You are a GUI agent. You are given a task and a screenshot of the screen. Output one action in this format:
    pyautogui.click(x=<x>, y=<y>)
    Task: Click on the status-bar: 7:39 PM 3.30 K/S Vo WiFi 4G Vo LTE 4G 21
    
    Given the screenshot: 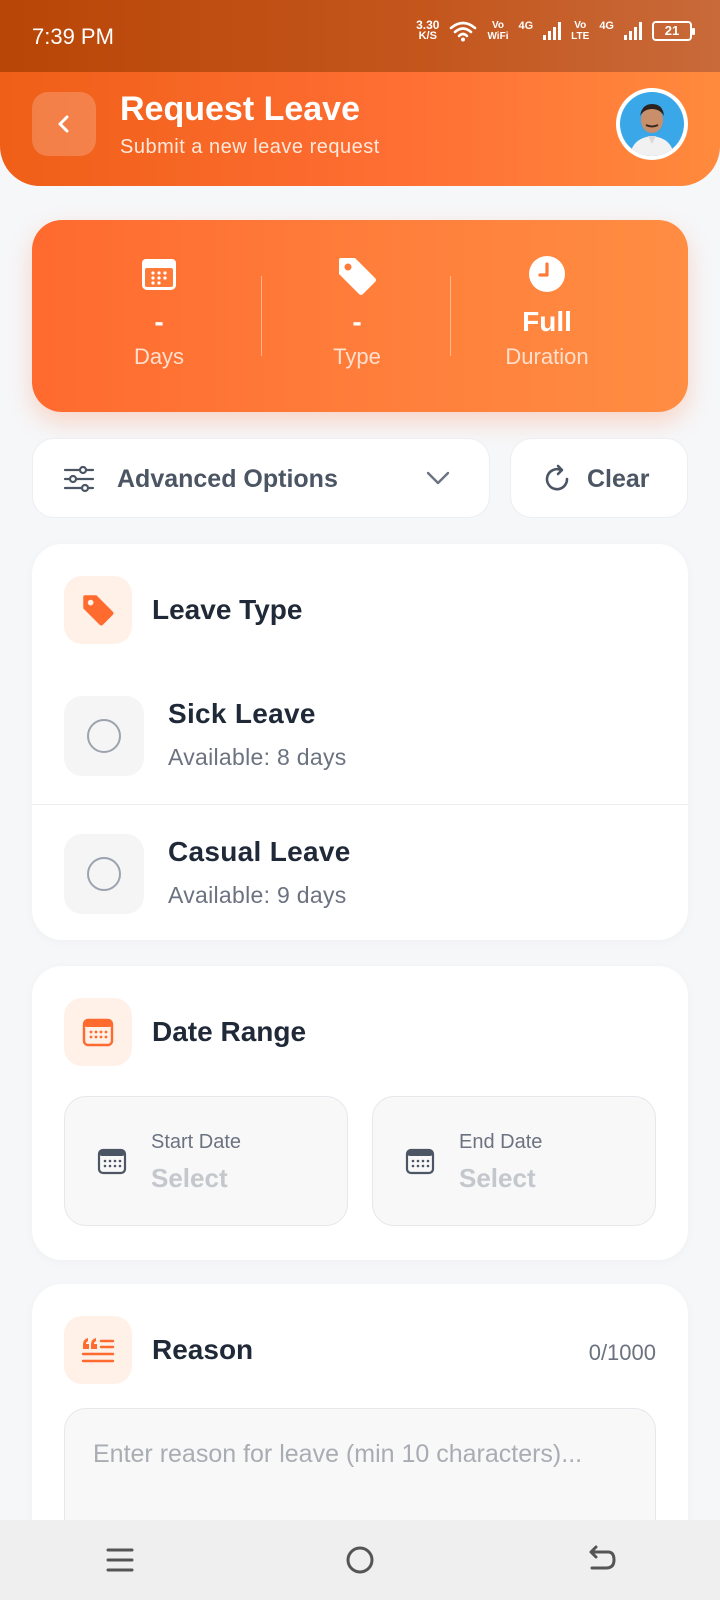 What is the action you would take?
    pyautogui.click(x=360, y=36)
    